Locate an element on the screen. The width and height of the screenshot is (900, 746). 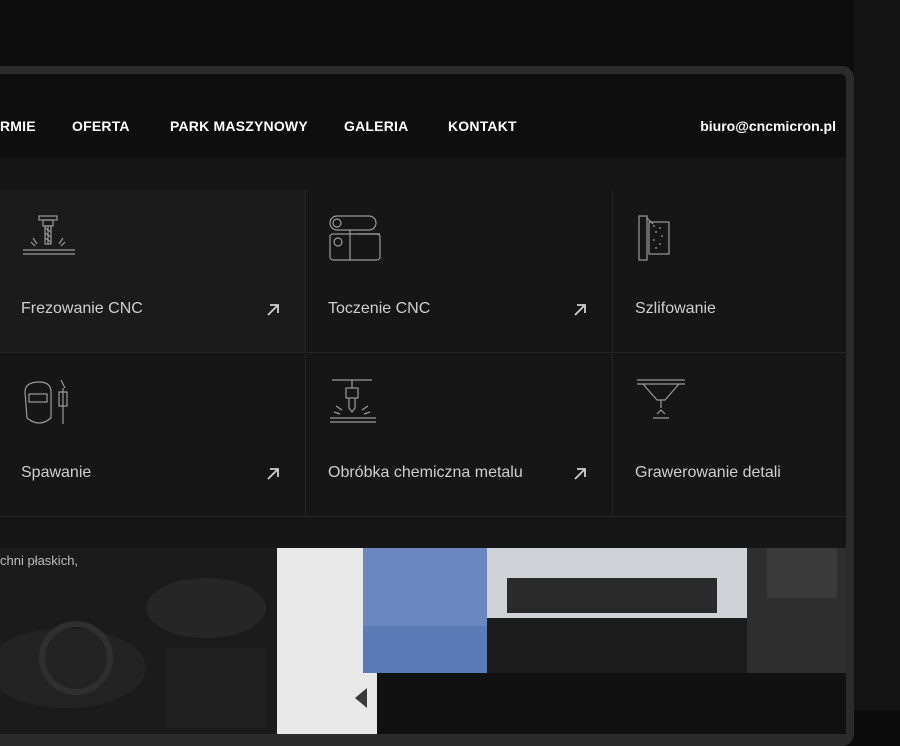
engraving-icon is located at coordinates (661, 399).